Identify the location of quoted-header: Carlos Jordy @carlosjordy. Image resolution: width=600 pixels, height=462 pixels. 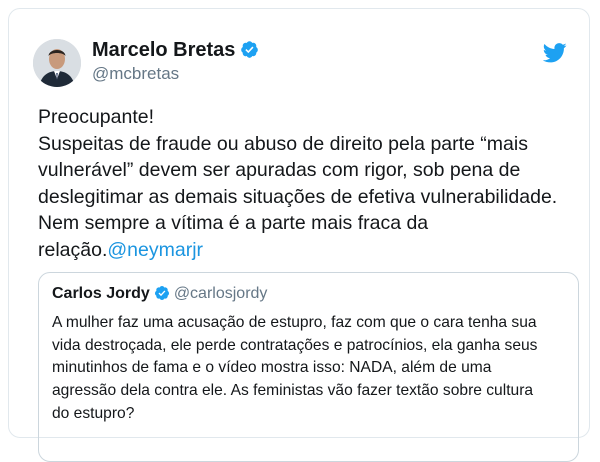
(159, 294).